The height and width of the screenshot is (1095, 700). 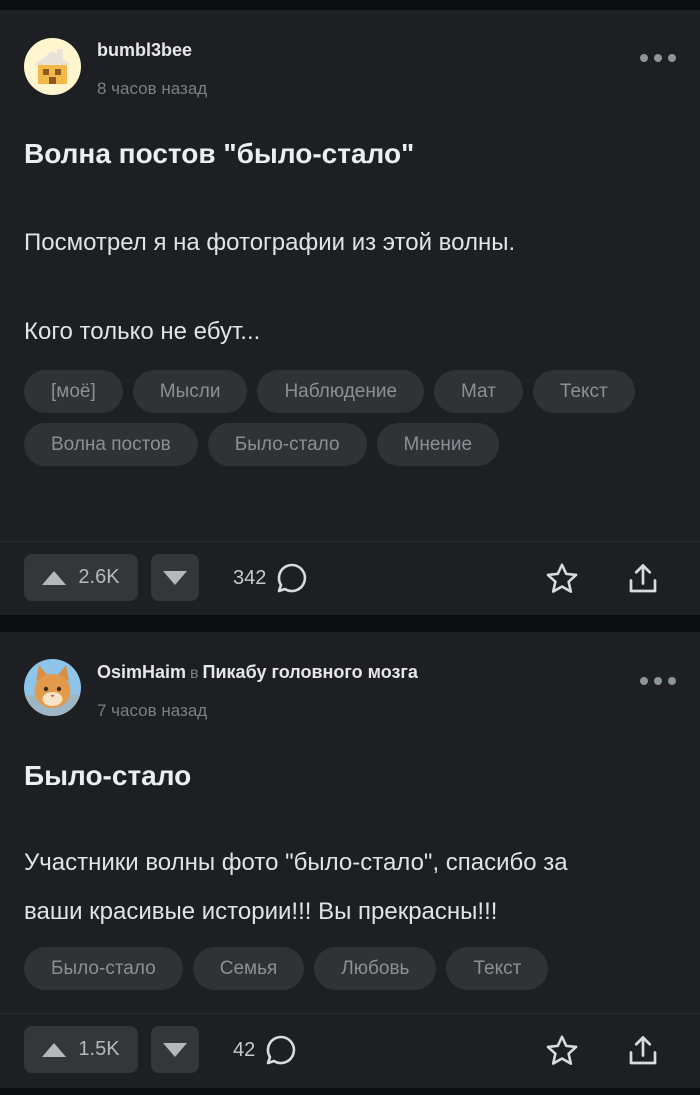 What do you see at coordinates (219, 154) in the screenshot?
I see `post-title: Волна постов "было-стало"` at bounding box center [219, 154].